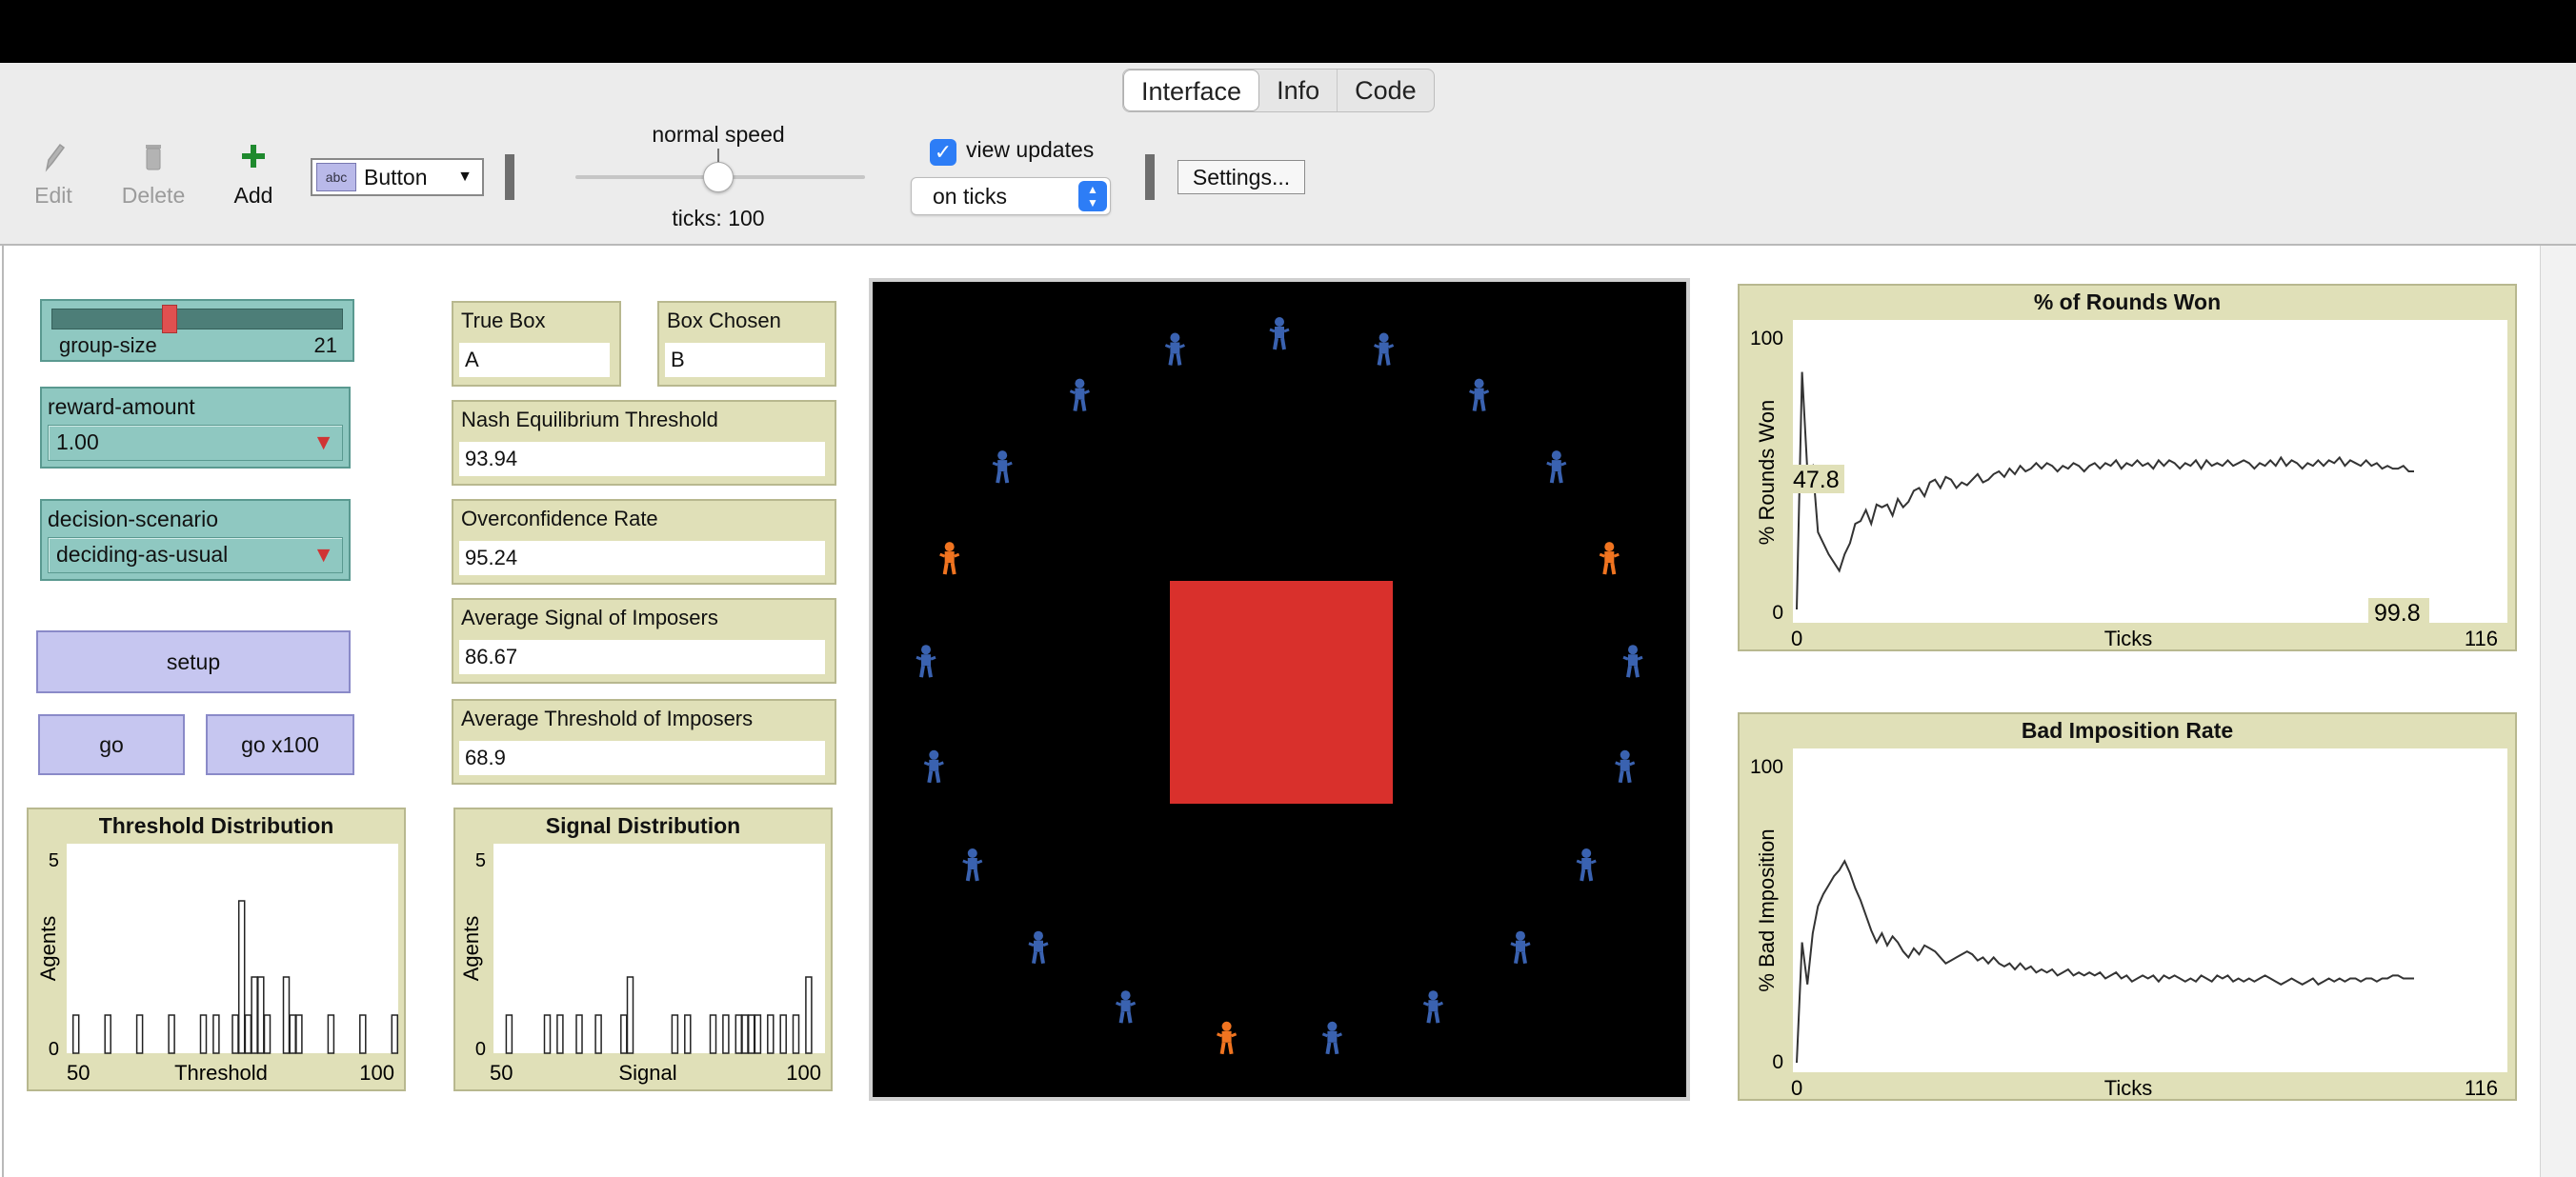  Describe the element at coordinates (2558, 711) in the screenshot. I see `vertical-scrollbar` at that location.